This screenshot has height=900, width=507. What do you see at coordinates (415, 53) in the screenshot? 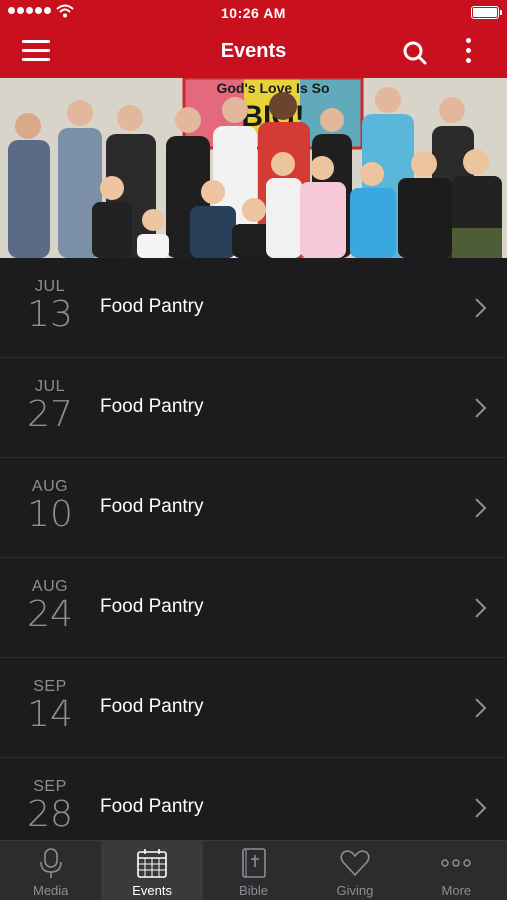
I see `search-icon` at bounding box center [415, 53].